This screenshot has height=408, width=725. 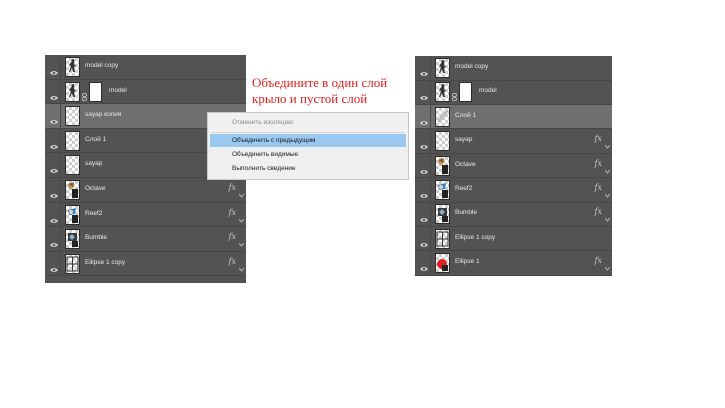 I want to click on menu-separator, so click(x=308, y=132).